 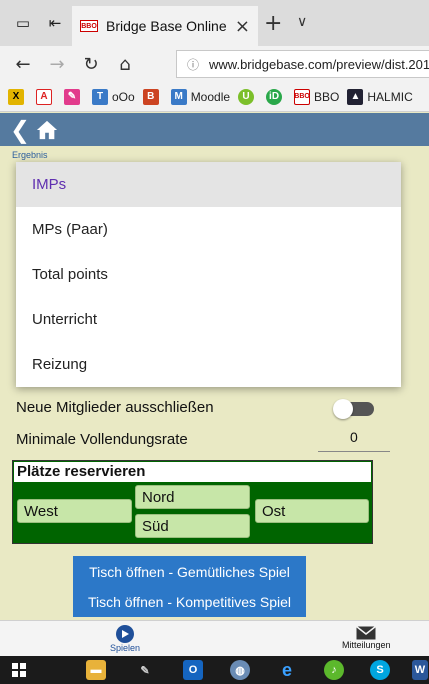 I want to click on favorite-bmf: B, so click(x=152, y=96).